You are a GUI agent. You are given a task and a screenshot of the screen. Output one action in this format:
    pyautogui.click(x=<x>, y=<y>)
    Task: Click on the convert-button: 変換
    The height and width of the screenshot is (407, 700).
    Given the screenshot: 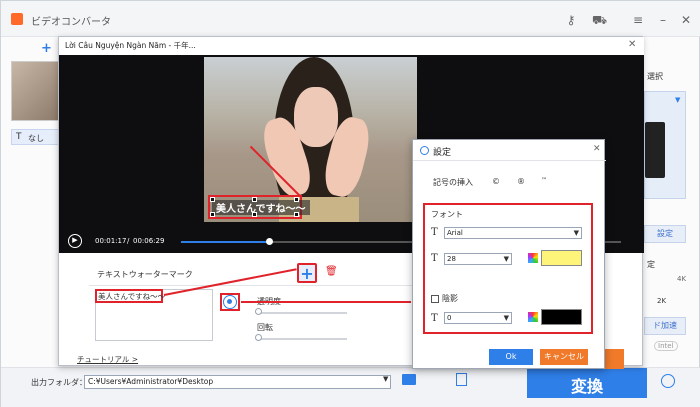 What is the action you would take?
    pyautogui.click(x=587, y=383)
    